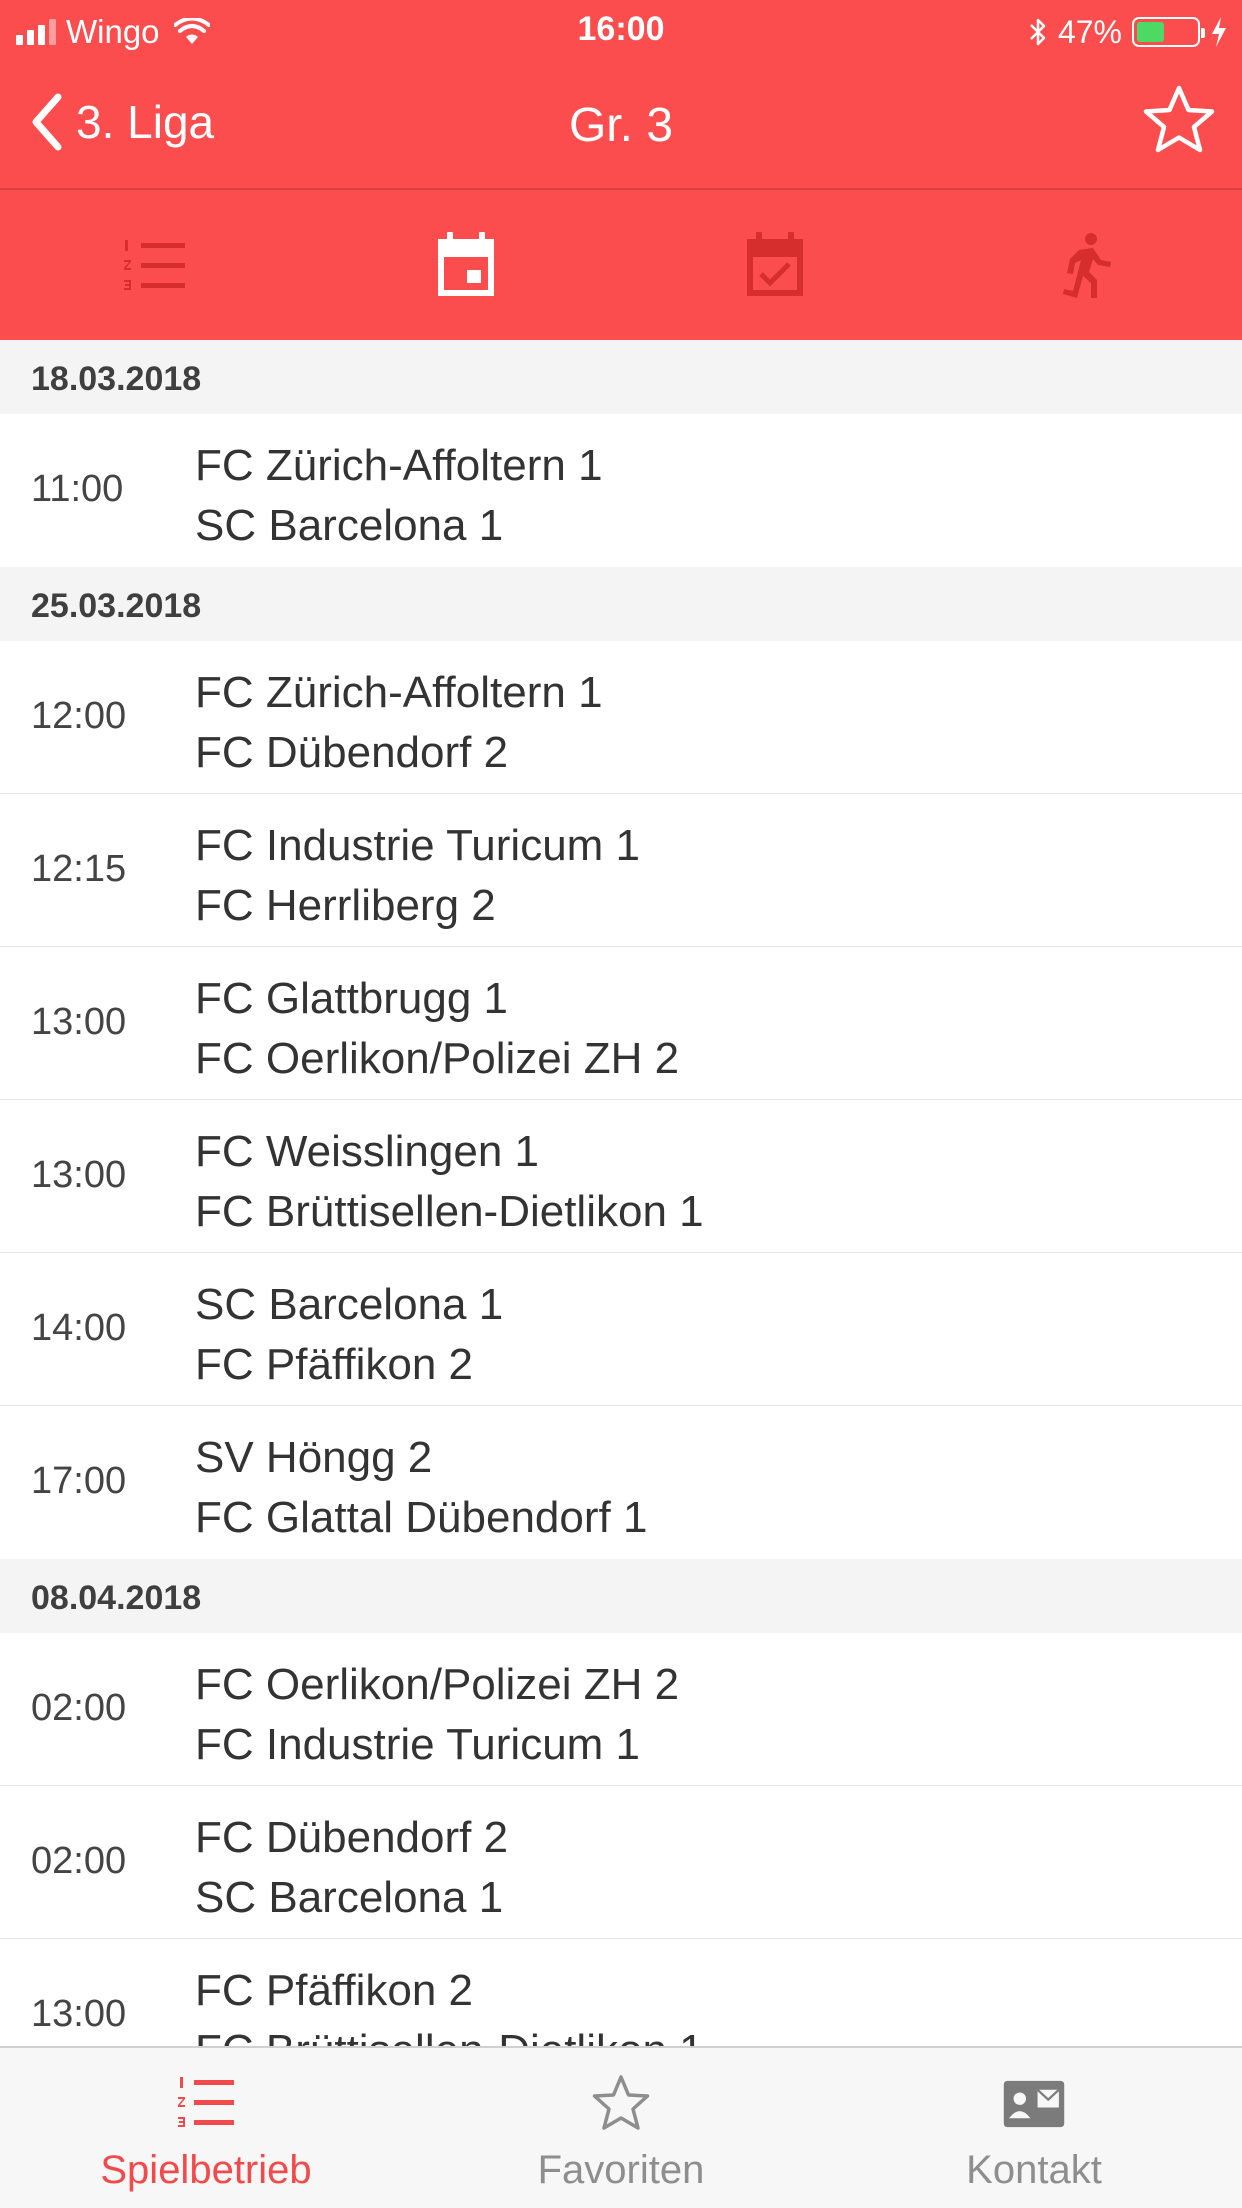 The height and width of the screenshot is (2208, 1242). Describe the element at coordinates (621, 2170) in the screenshot. I see `tabbar-label: Favoriten` at that location.